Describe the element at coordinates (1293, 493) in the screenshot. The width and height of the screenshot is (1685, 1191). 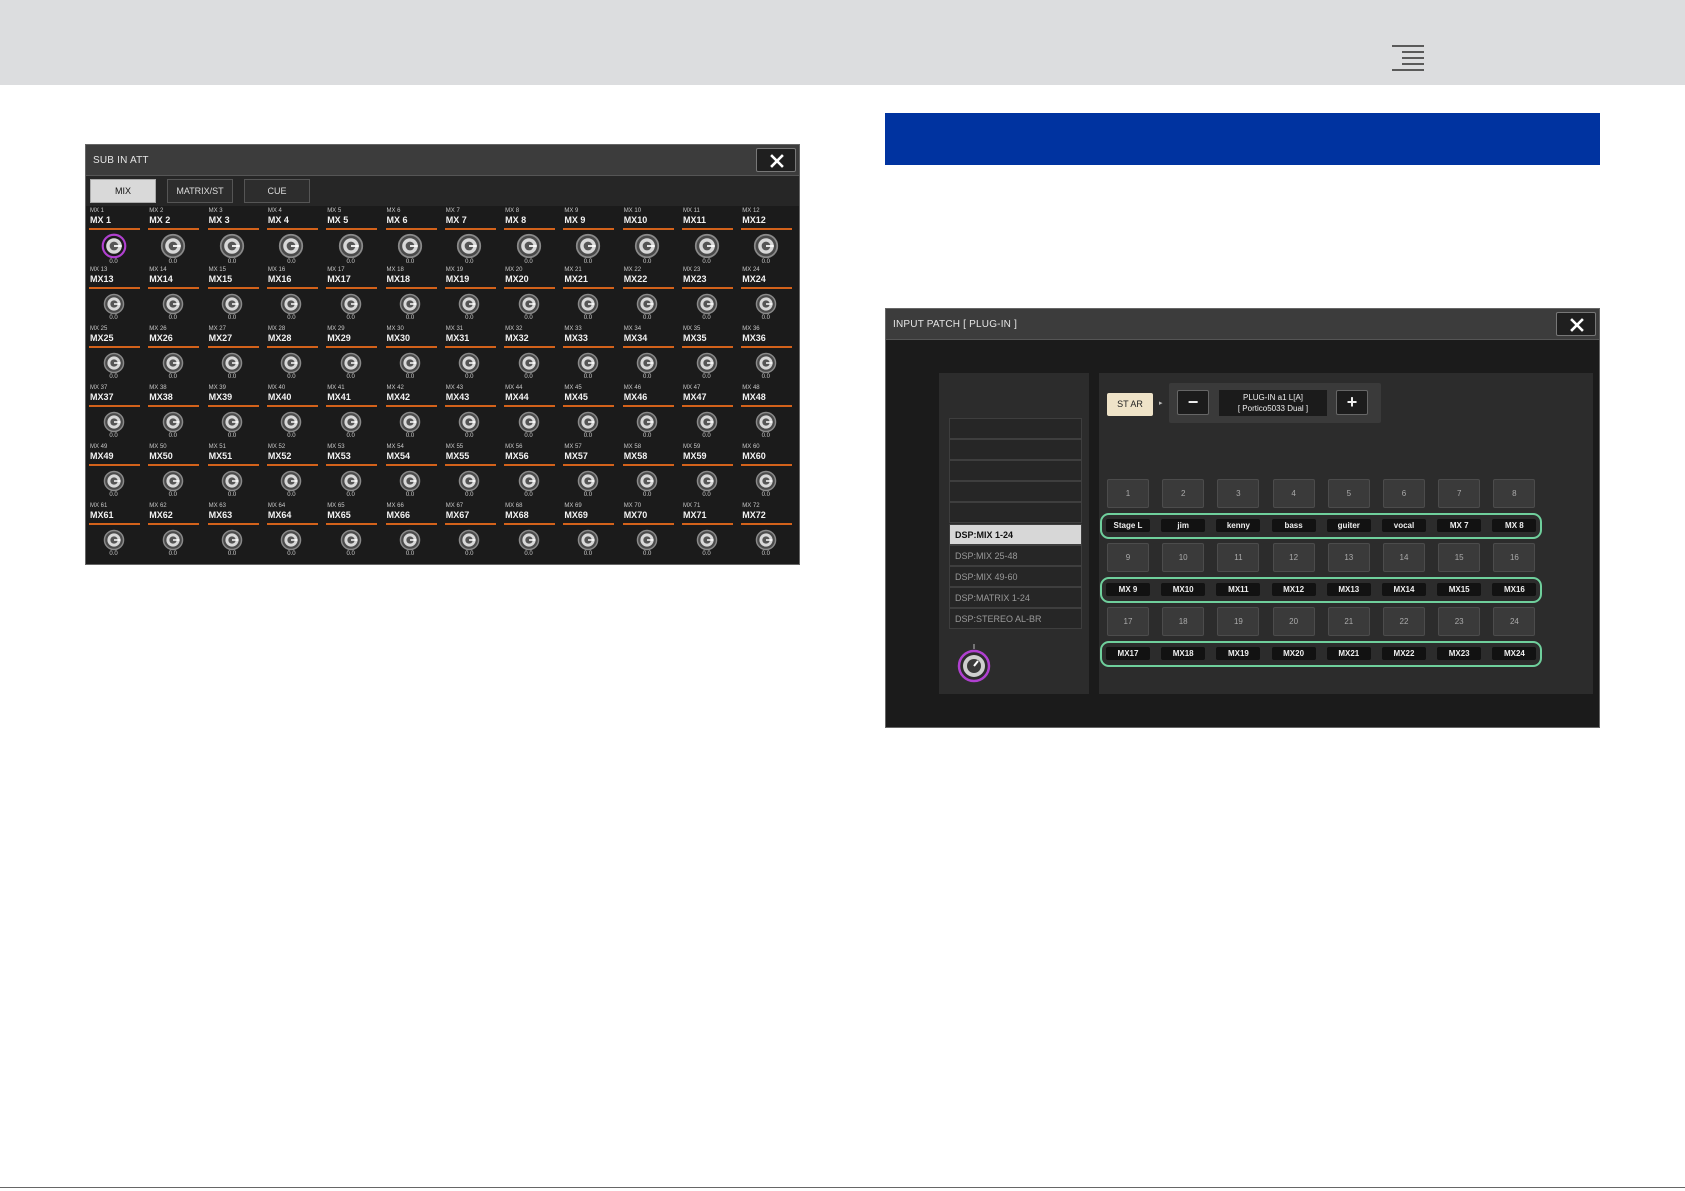
I see `port-button: 4` at that location.